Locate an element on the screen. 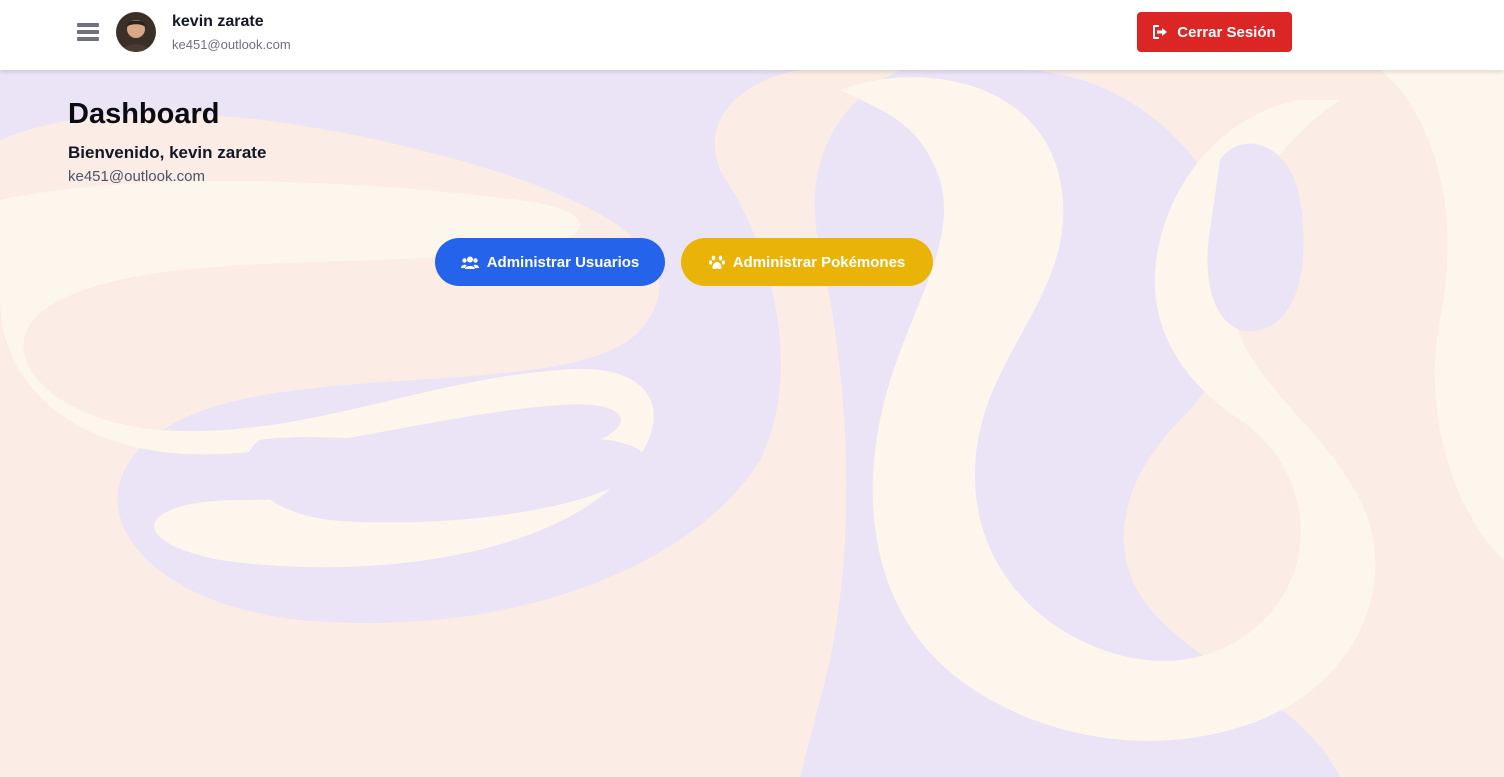  avatar-image is located at coordinates (136, 32).